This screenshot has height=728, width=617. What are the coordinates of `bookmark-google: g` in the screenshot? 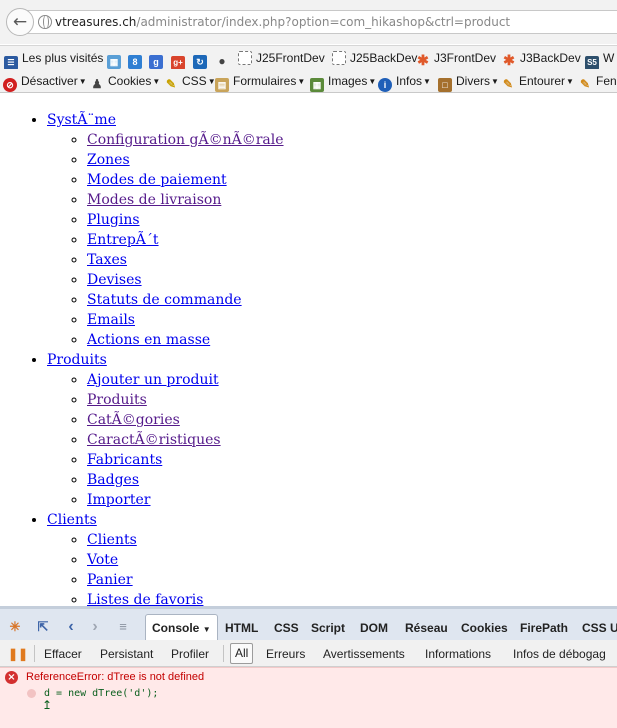 It's located at (158, 59).